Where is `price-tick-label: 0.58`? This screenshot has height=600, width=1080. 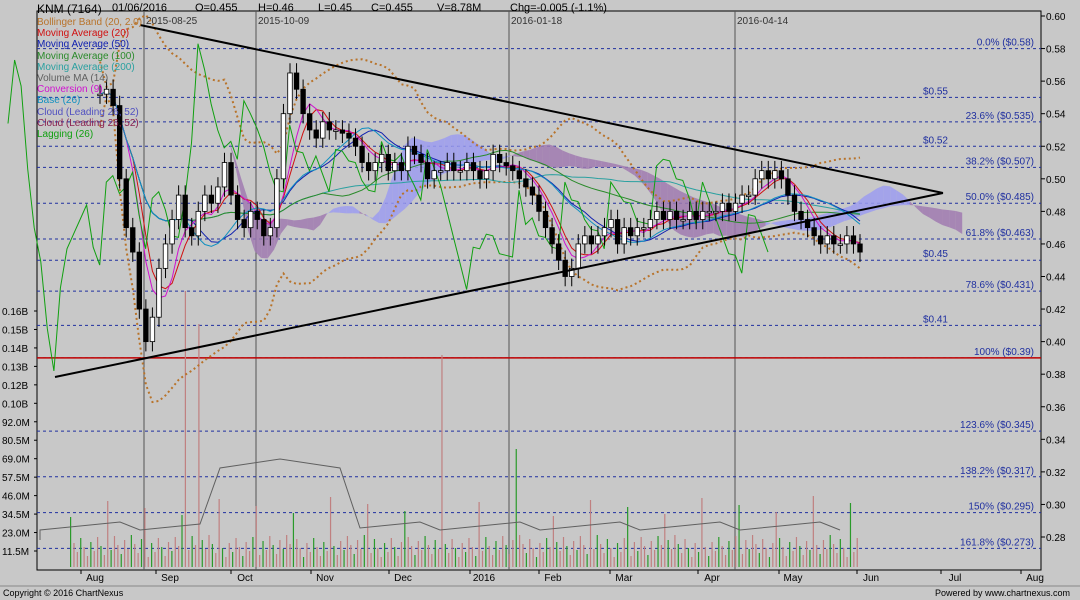 price-tick-label: 0.58 is located at coordinates (1056, 50).